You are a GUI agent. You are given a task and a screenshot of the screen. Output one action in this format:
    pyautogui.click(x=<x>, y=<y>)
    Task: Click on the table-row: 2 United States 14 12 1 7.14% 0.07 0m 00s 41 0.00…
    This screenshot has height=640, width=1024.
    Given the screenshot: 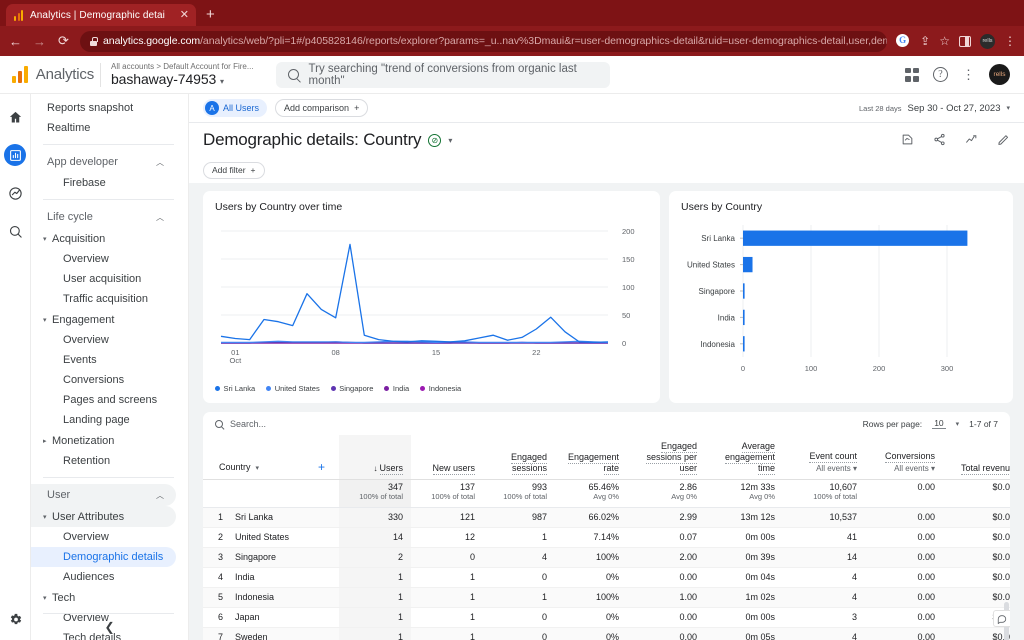 What is the action you would take?
    pyautogui.click(x=606, y=537)
    